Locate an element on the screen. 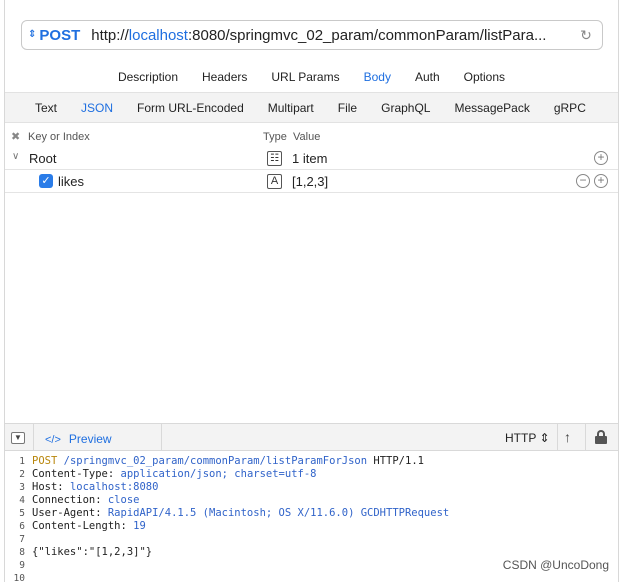 The height and width of the screenshot is (585, 623). likes-enabled-checkbox: ✓ is located at coordinates (46, 181).